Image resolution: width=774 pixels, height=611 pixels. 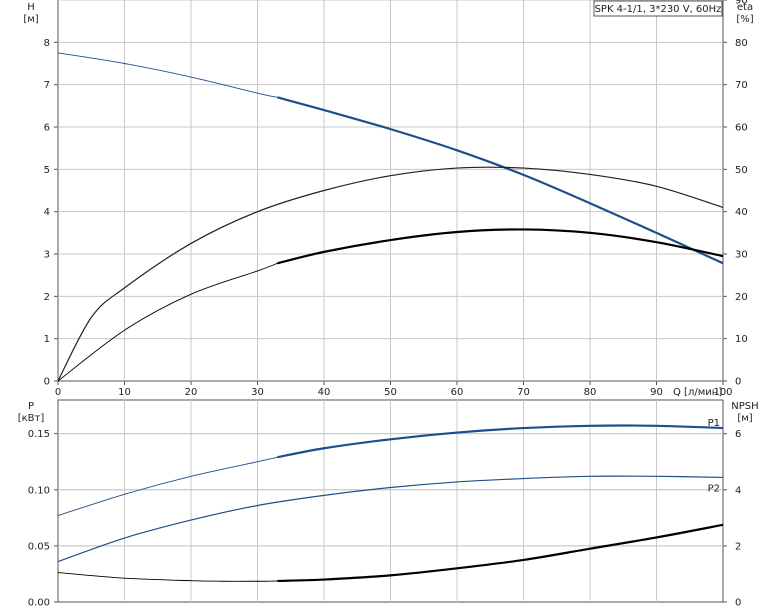 What do you see at coordinates (590, 392) in the screenshot?
I see `x-tick-label: 80` at bounding box center [590, 392].